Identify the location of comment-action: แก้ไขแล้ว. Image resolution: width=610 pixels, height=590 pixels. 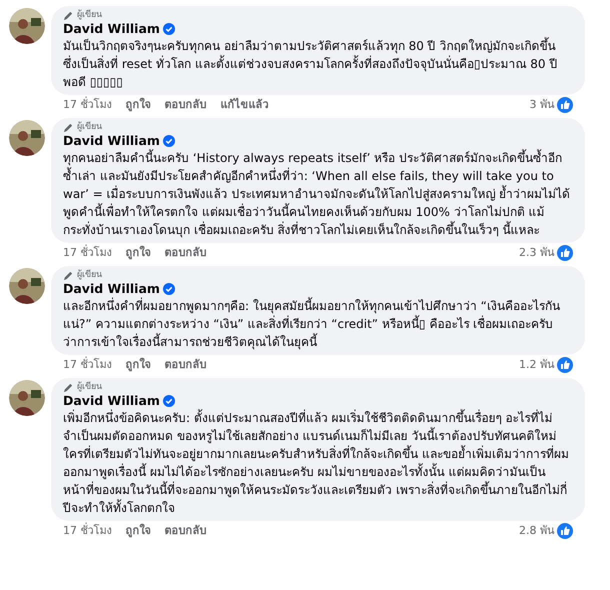
(244, 105).